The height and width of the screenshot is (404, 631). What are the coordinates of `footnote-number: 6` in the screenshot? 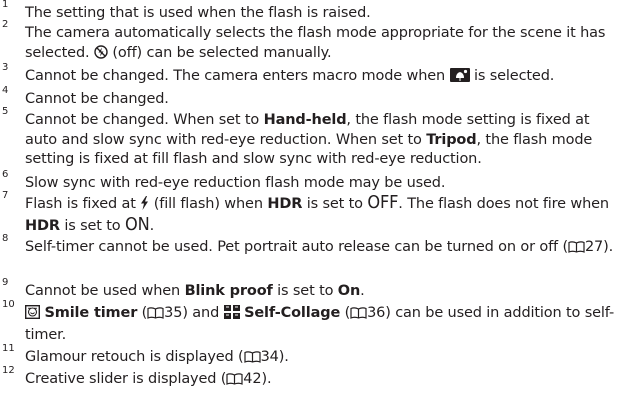 It's located at (5, 174).